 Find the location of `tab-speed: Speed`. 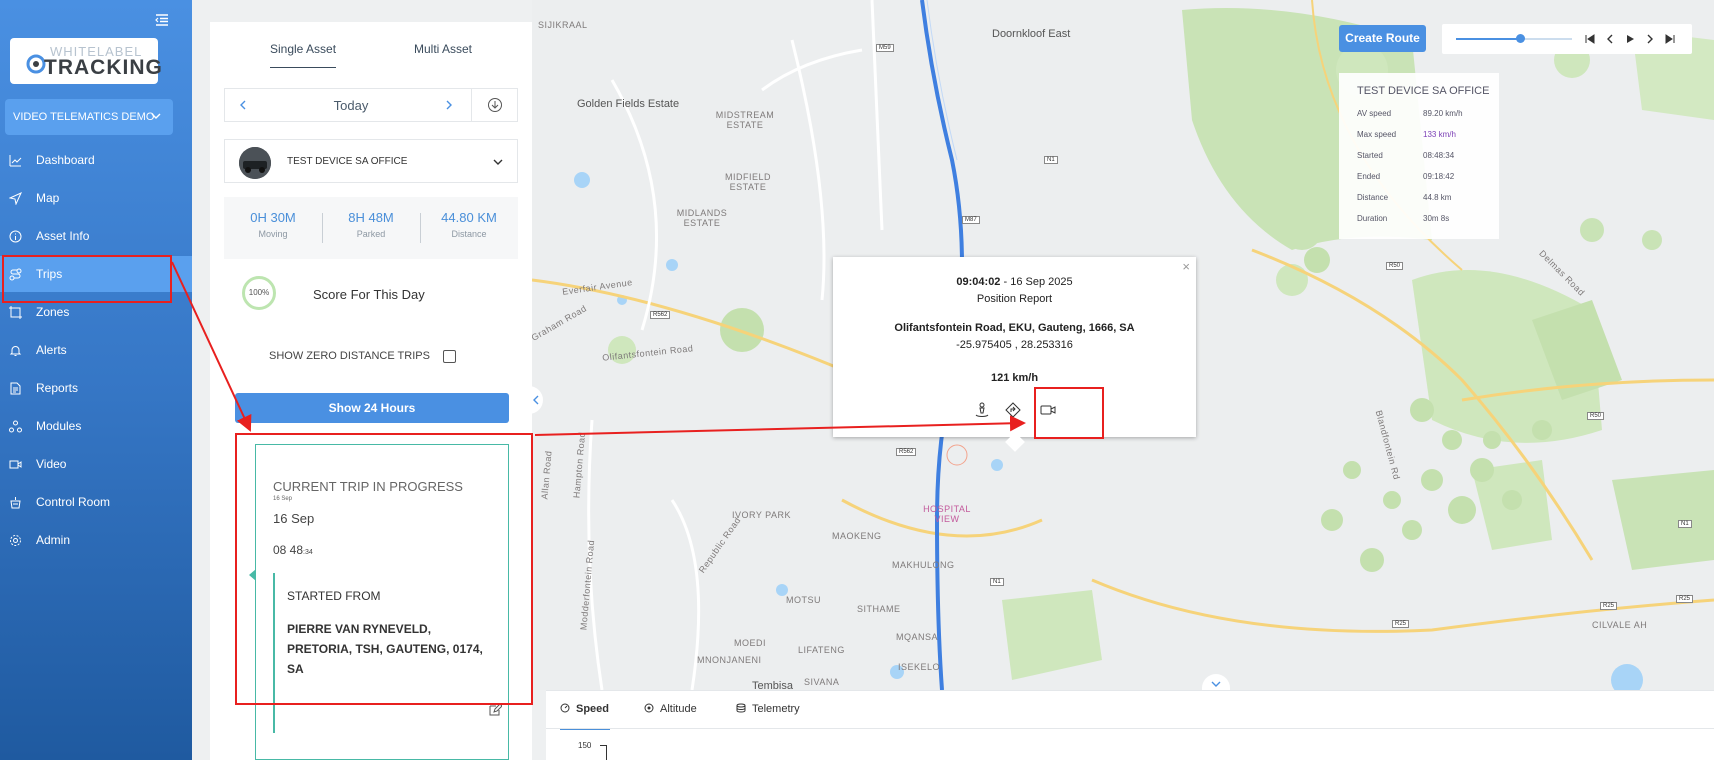

tab-speed: Speed is located at coordinates (584, 709).